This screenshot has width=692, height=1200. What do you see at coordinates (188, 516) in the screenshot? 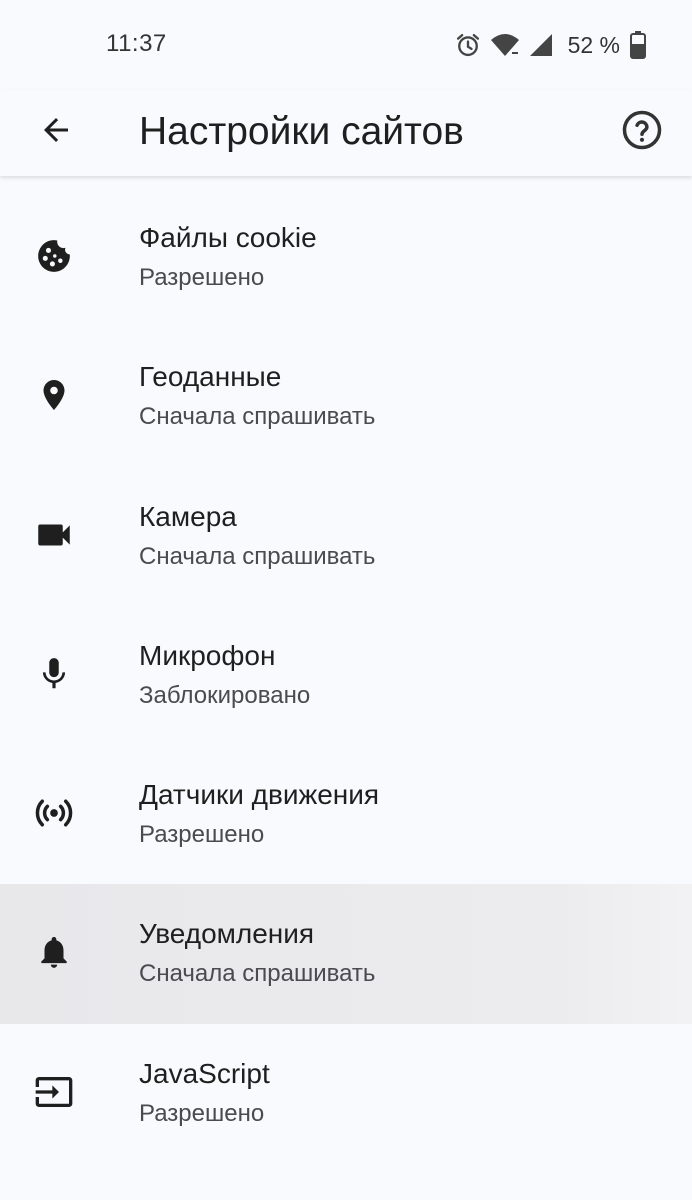
I see `list-item-title: Камера` at bounding box center [188, 516].